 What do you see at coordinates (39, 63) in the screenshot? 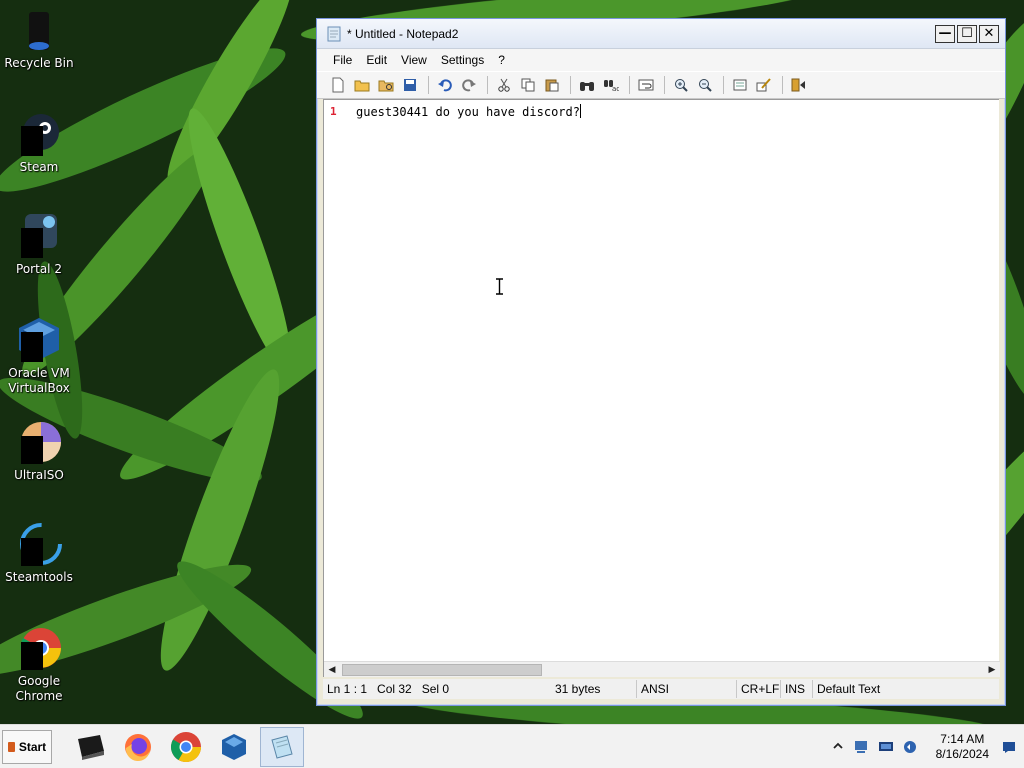
I see `desktop-icon-label: Recycle Bin` at bounding box center [39, 63].